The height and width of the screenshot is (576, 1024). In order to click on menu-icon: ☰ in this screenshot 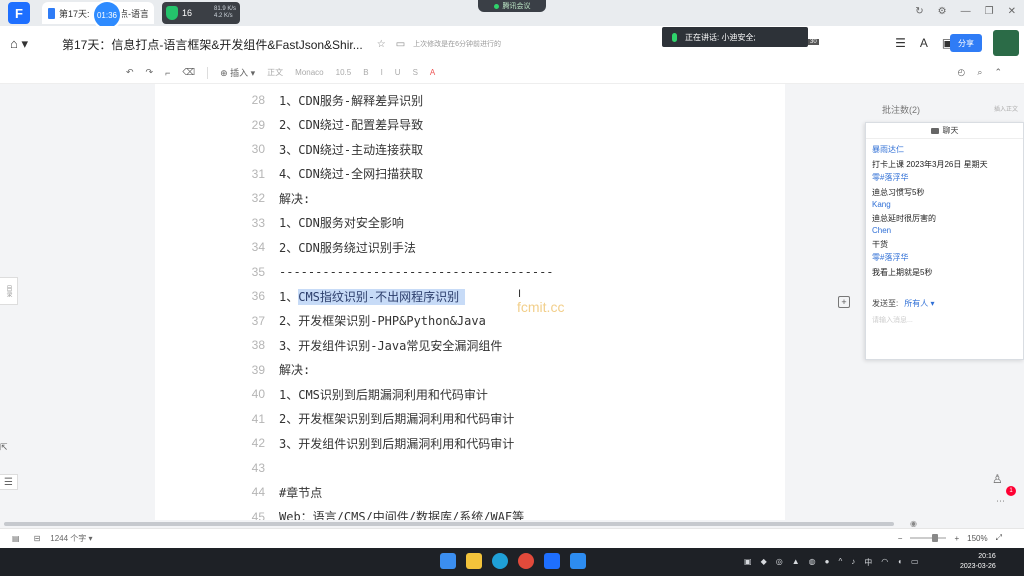, I will do `click(900, 43)`.